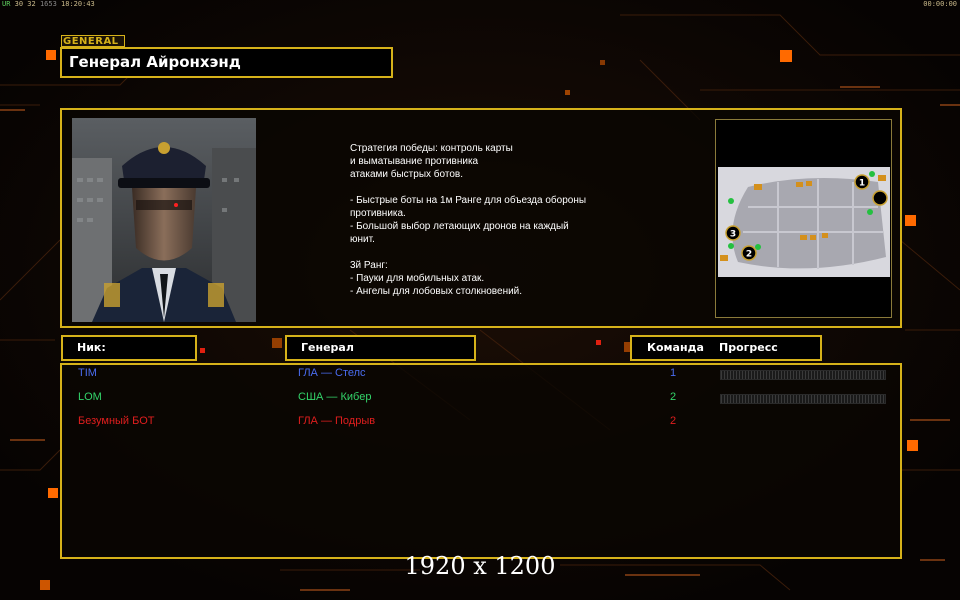 The height and width of the screenshot is (600, 960). What do you see at coordinates (335, 397) in the screenshot?
I see `player-general: США — Кибер` at bounding box center [335, 397].